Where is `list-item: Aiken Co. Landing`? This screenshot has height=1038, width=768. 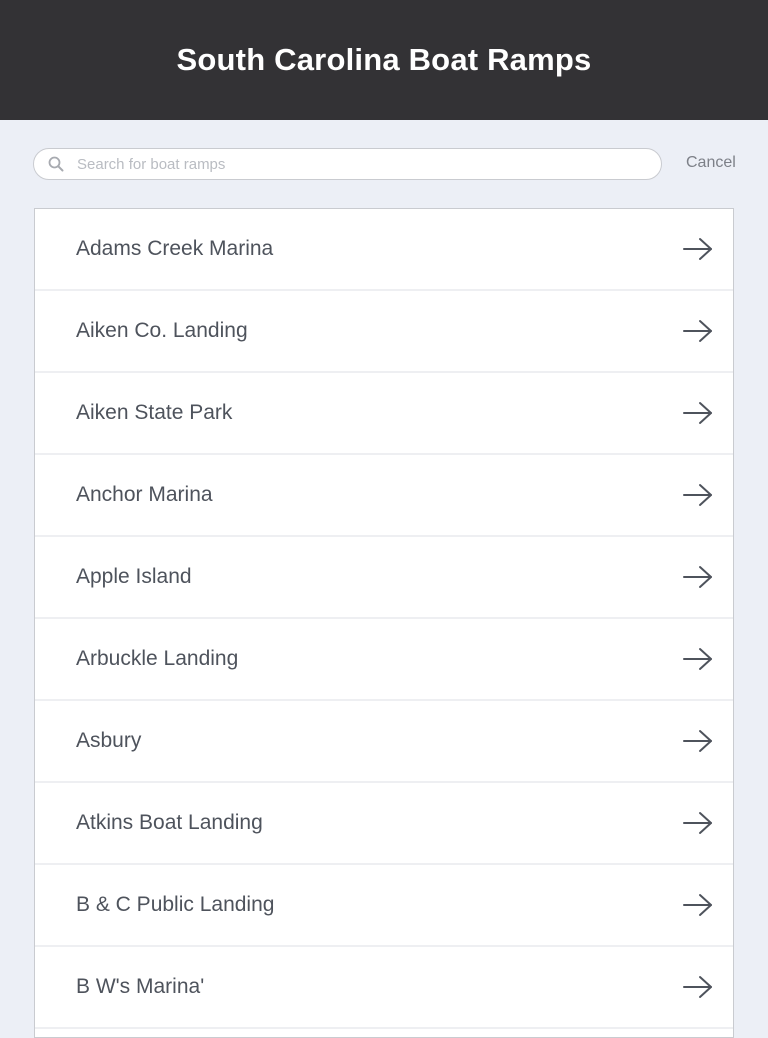
list-item: Aiken Co. Landing is located at coordinates (384, 332).